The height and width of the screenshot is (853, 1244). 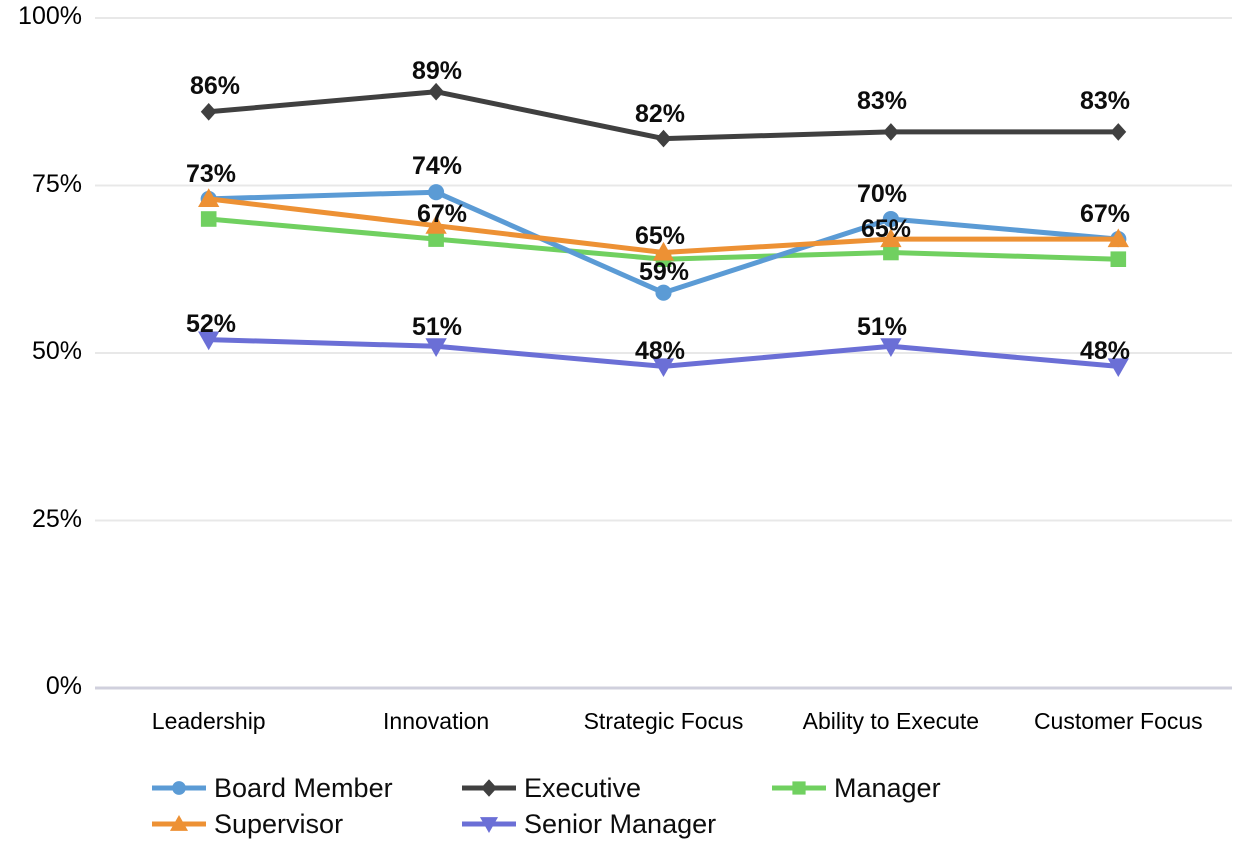 I want to click on data-label: 74%, so click(x=437, y=166).